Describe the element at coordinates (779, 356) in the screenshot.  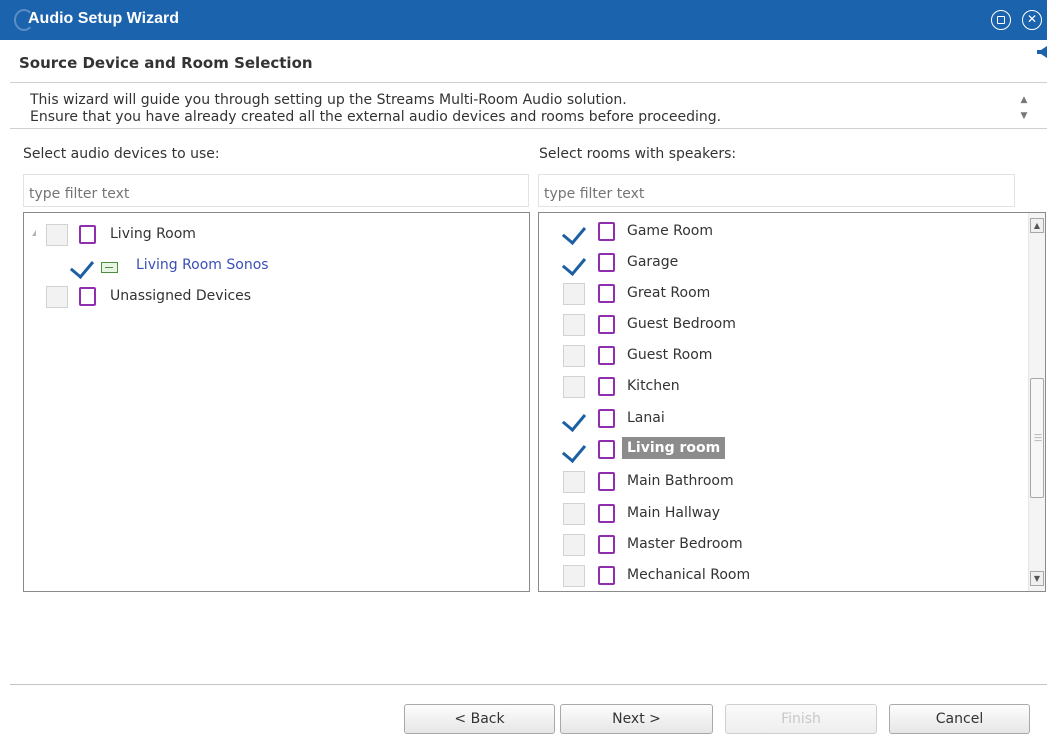
I see `list-item: Guest Room` at that location.